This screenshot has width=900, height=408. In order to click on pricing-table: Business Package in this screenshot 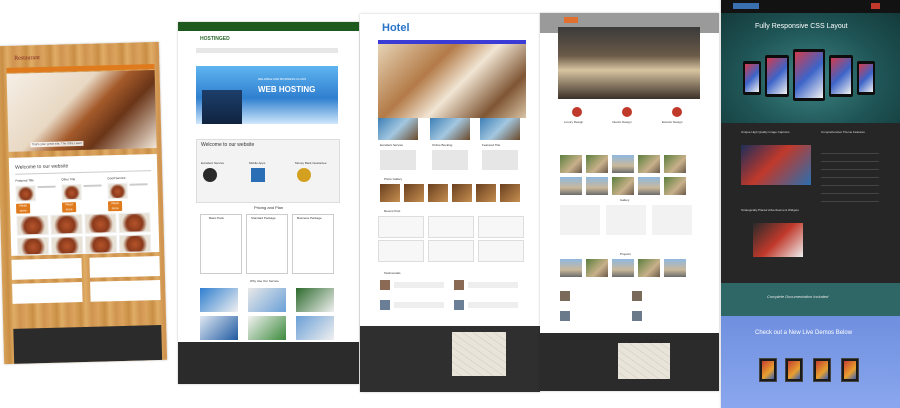, I will do `click(313, 244)`.